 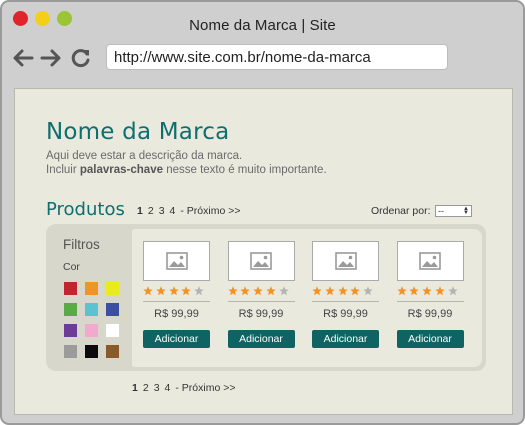 What do you see at coordinates (121, 170) in the screenshot?
I see `keywords-emphasis: palavras-chave` at bounding box center [121, 170].